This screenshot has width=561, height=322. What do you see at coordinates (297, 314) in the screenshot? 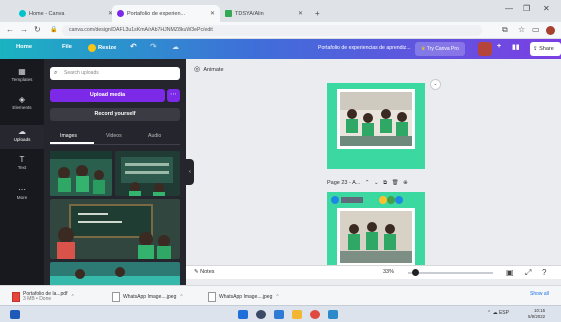
I see `file-explorer-icon` at bounding box center [297, 314].